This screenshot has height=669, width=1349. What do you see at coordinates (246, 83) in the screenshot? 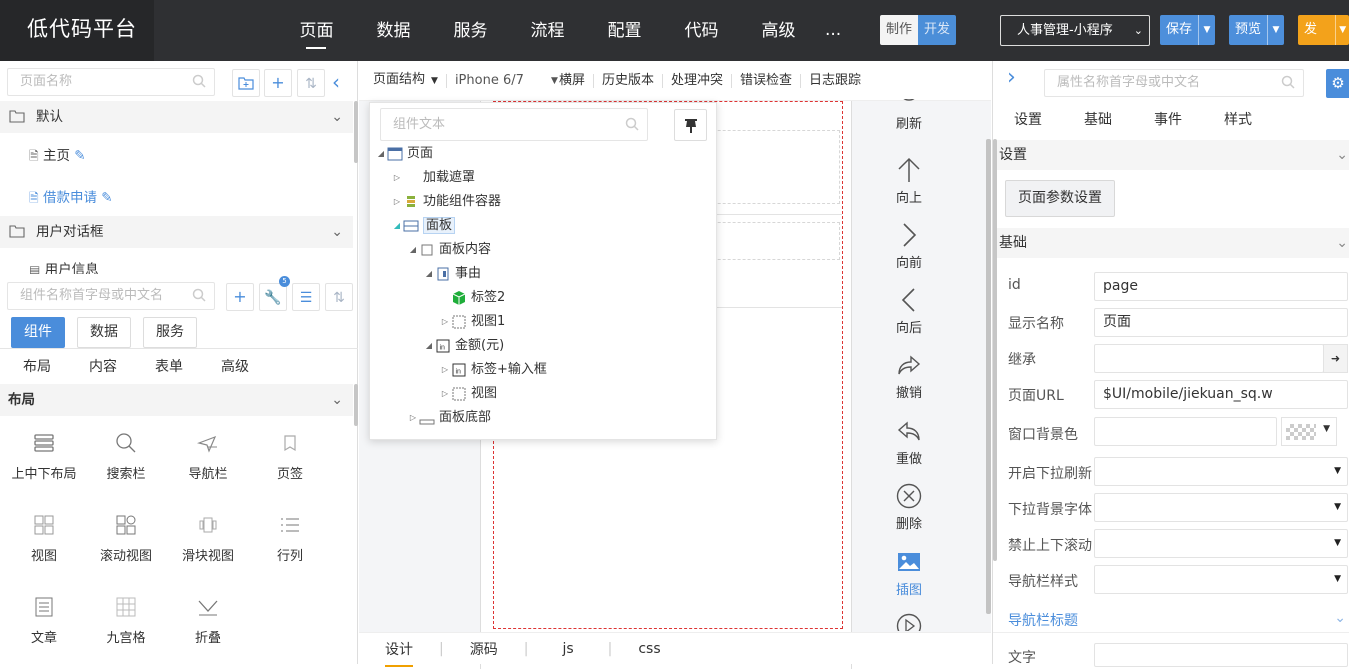
I see `new-folder-button` at bounding box center [246, 83].